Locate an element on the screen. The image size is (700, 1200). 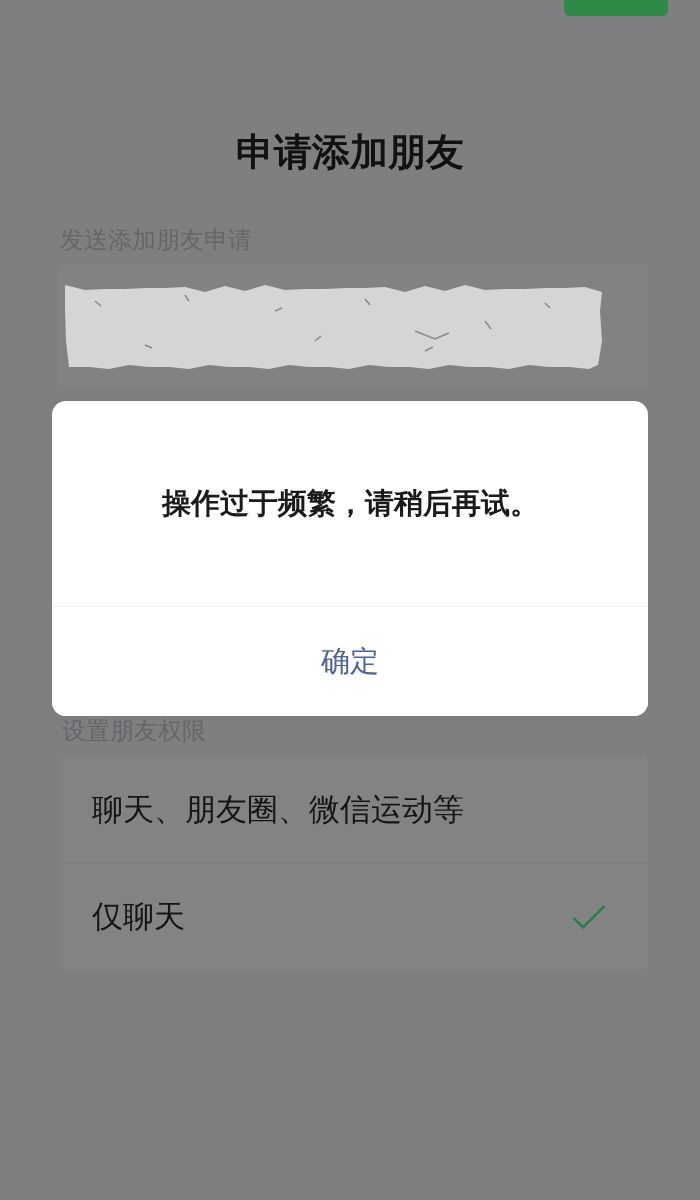
page-title: 申请添加朋友 is located at coordinates (350, 152).